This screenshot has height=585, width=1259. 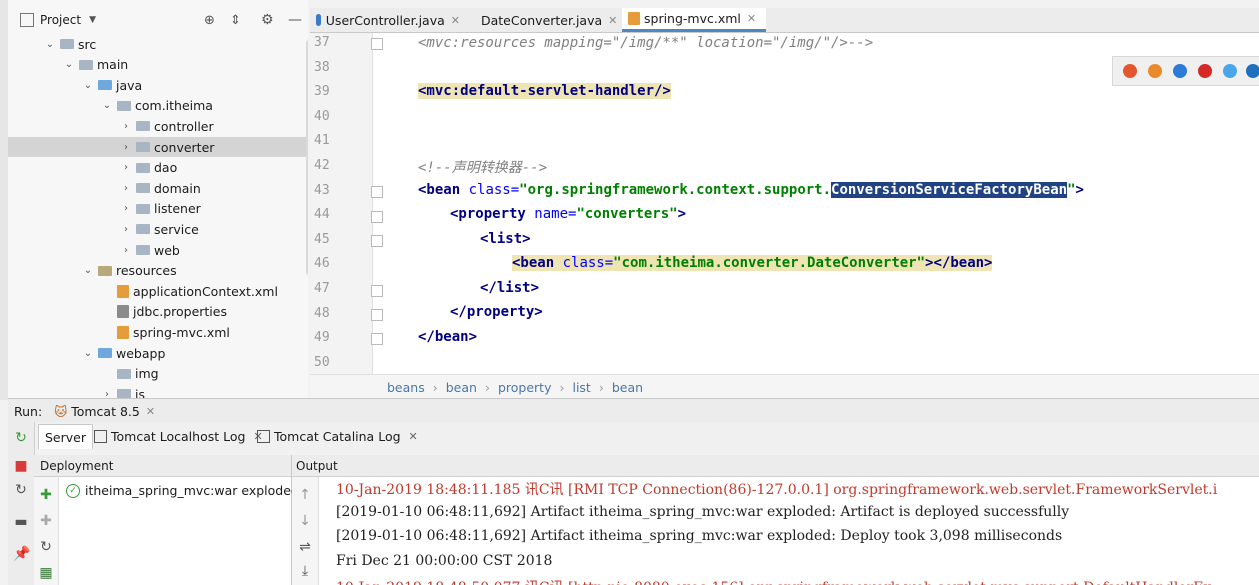 I want to click on tree-item: ⌄ resources, so click(x=158, y=271).